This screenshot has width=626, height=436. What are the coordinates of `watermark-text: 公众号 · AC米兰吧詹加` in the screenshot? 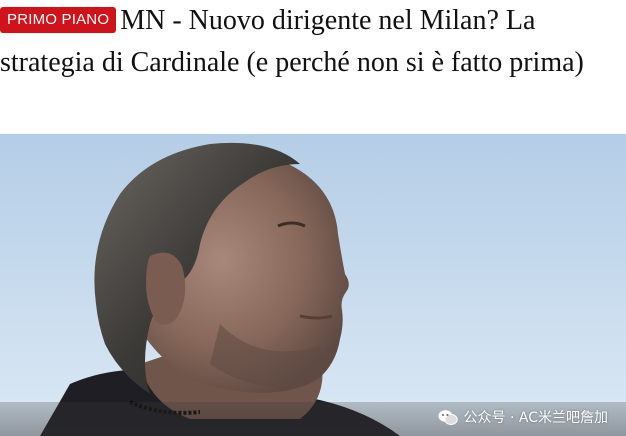 It's located at (535, 418).